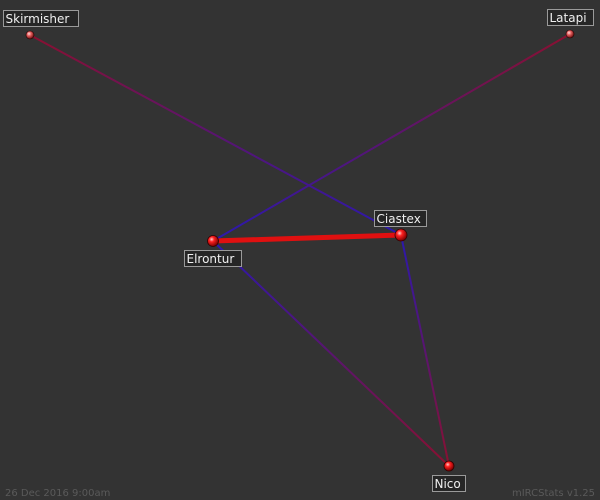 Image resolution: width=600 pixels, height=500 pixels. I want to click on node-marker-elrontur, so click(213, 241).